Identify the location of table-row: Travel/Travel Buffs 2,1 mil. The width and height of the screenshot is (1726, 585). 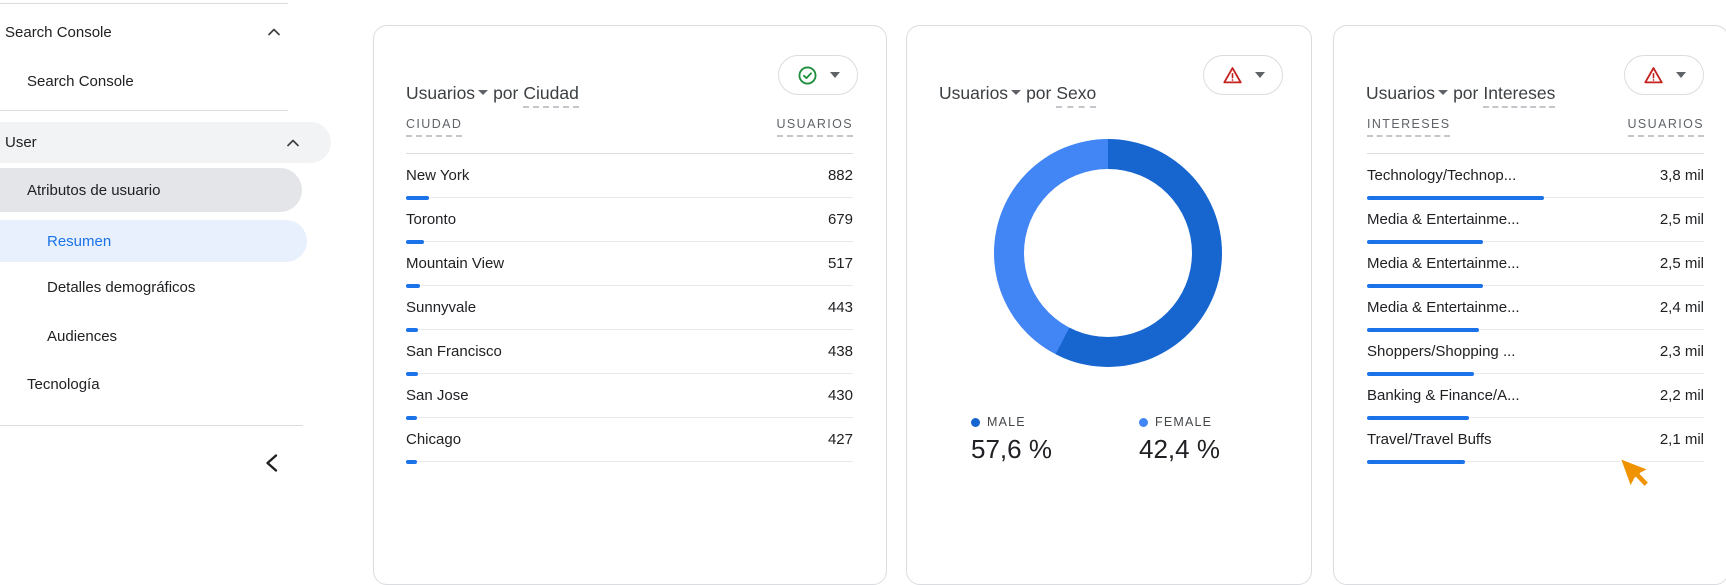
(1535, 441).